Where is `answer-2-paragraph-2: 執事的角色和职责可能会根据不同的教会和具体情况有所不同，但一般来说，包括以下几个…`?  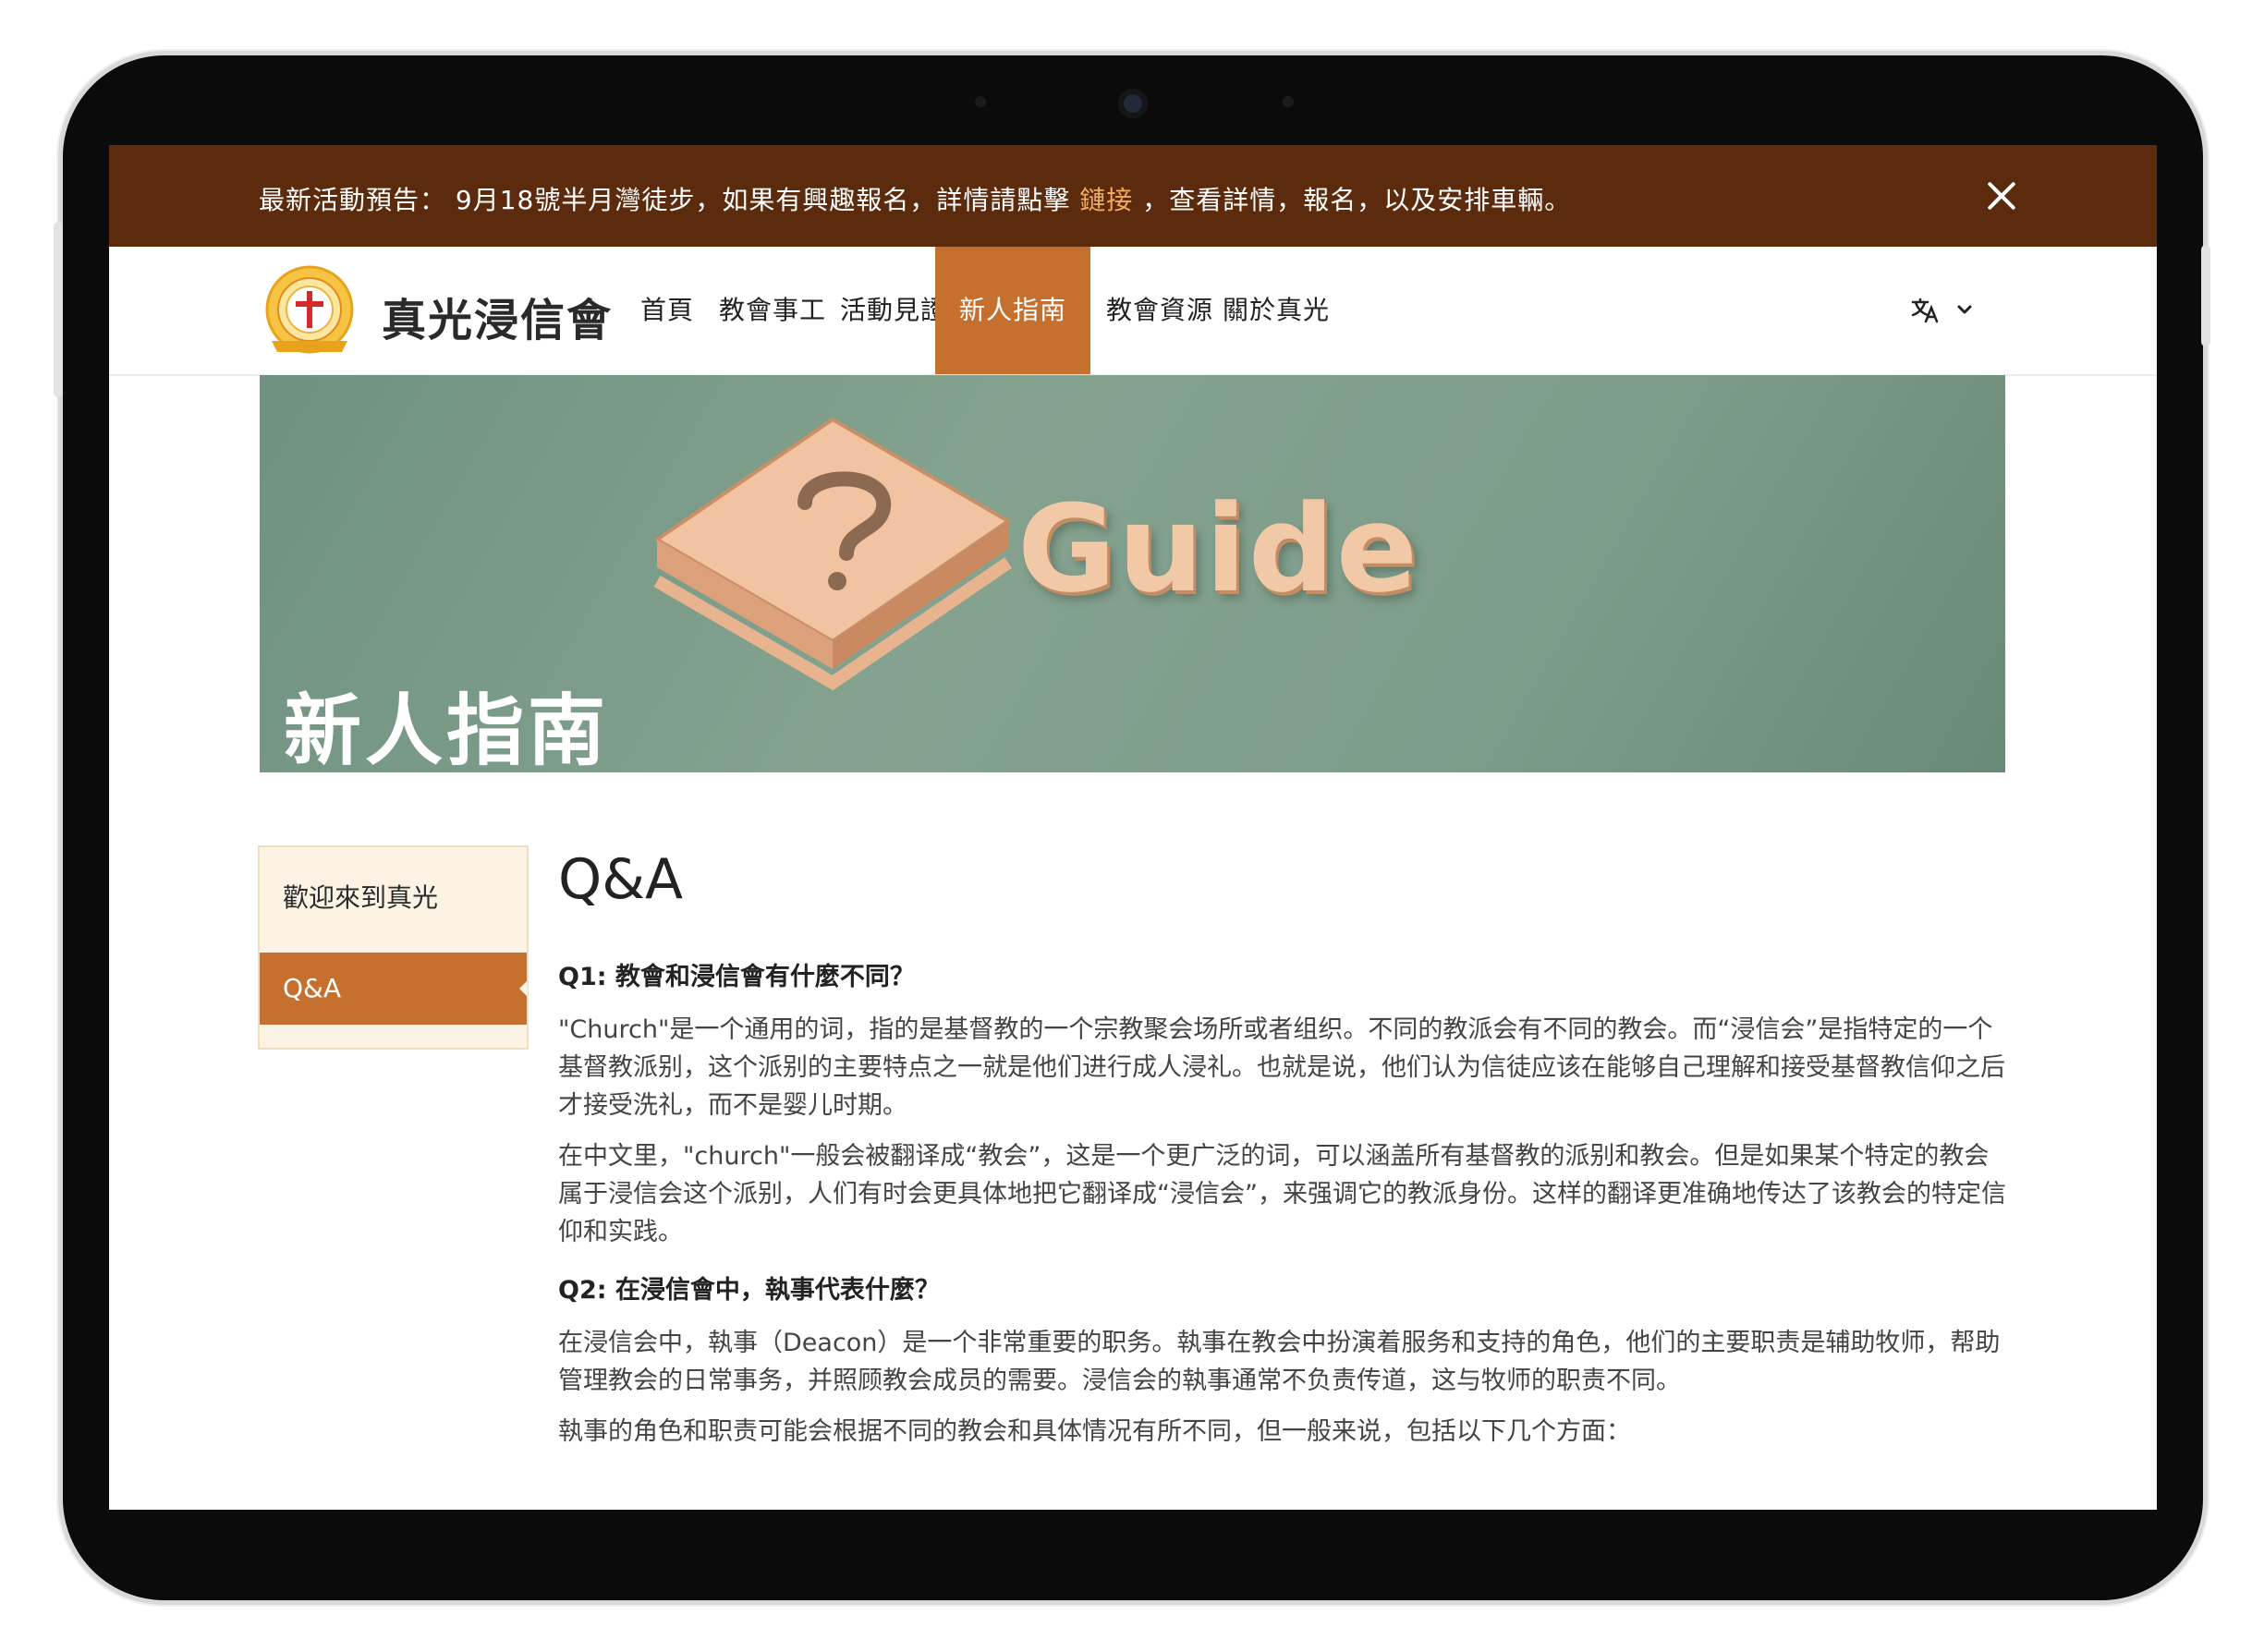 answer-2-paragraph-2: 執事的角色和职责可能会根据不同的教会和具体情况有所不同，但一般来说，包括以下几个… is located at coordinates (1094, 1431).